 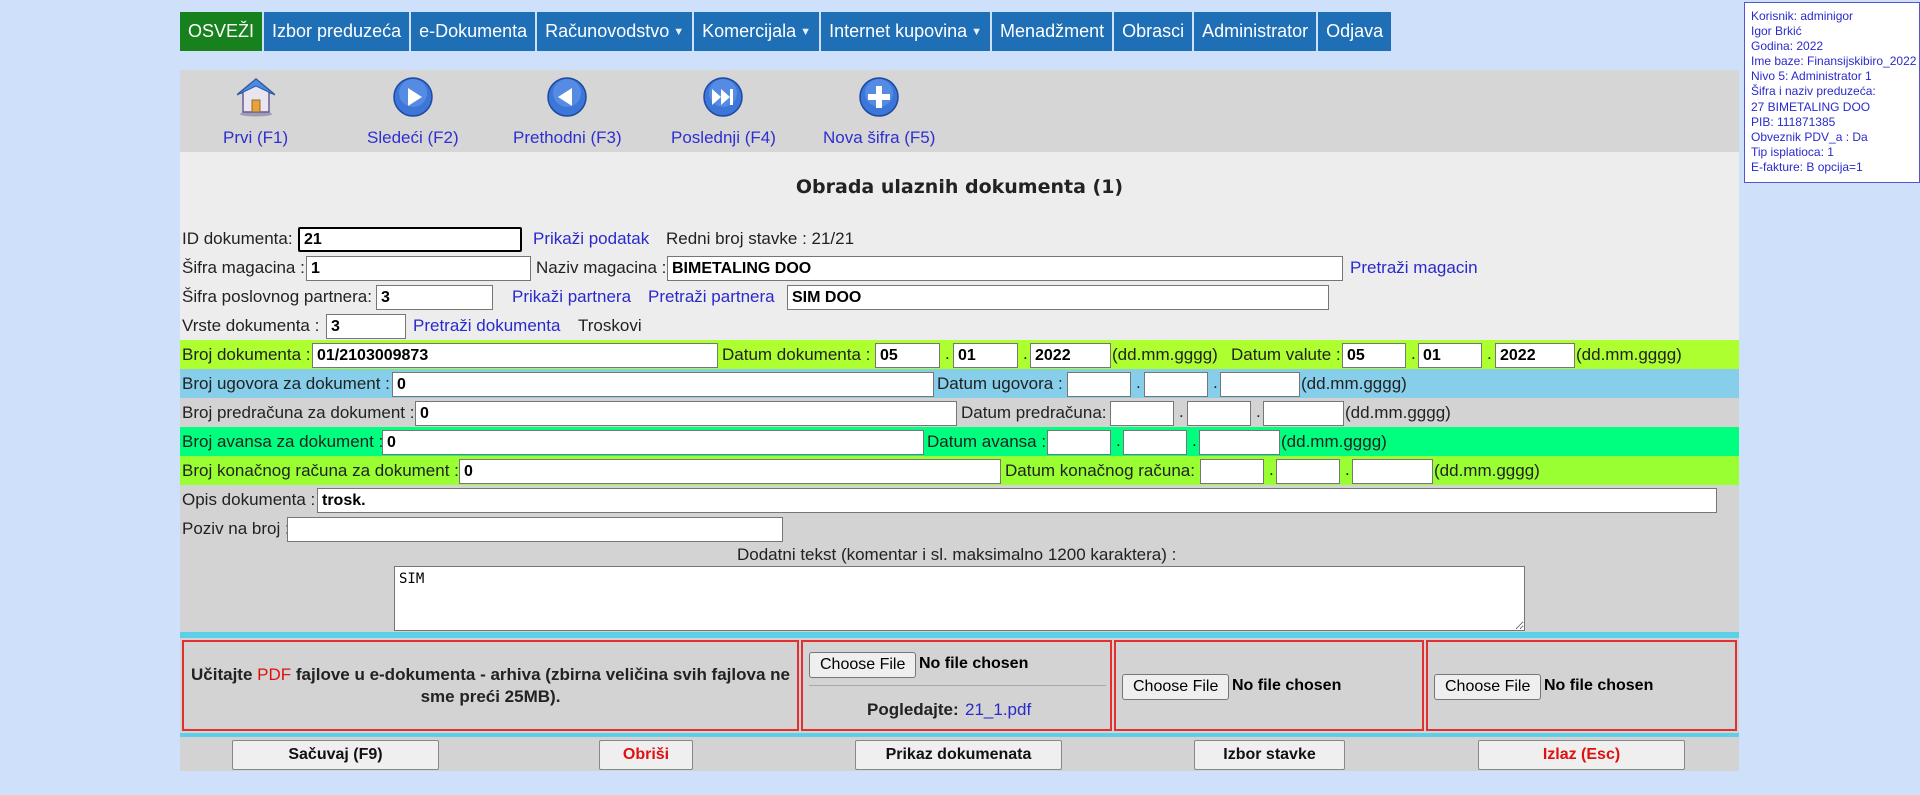 What do you see at coordinates (567, 137) in the screenshot?
I see `previous-record-label: Prethodni (F3)` at bounding box center [567, 137].